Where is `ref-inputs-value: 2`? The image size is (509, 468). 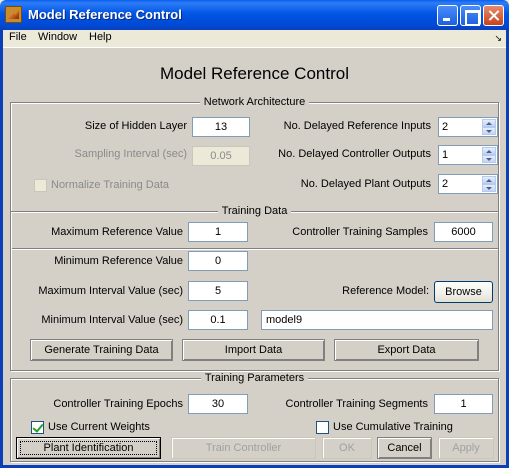 ref-inputs-value: 2 is located at coordinates (445, 127).